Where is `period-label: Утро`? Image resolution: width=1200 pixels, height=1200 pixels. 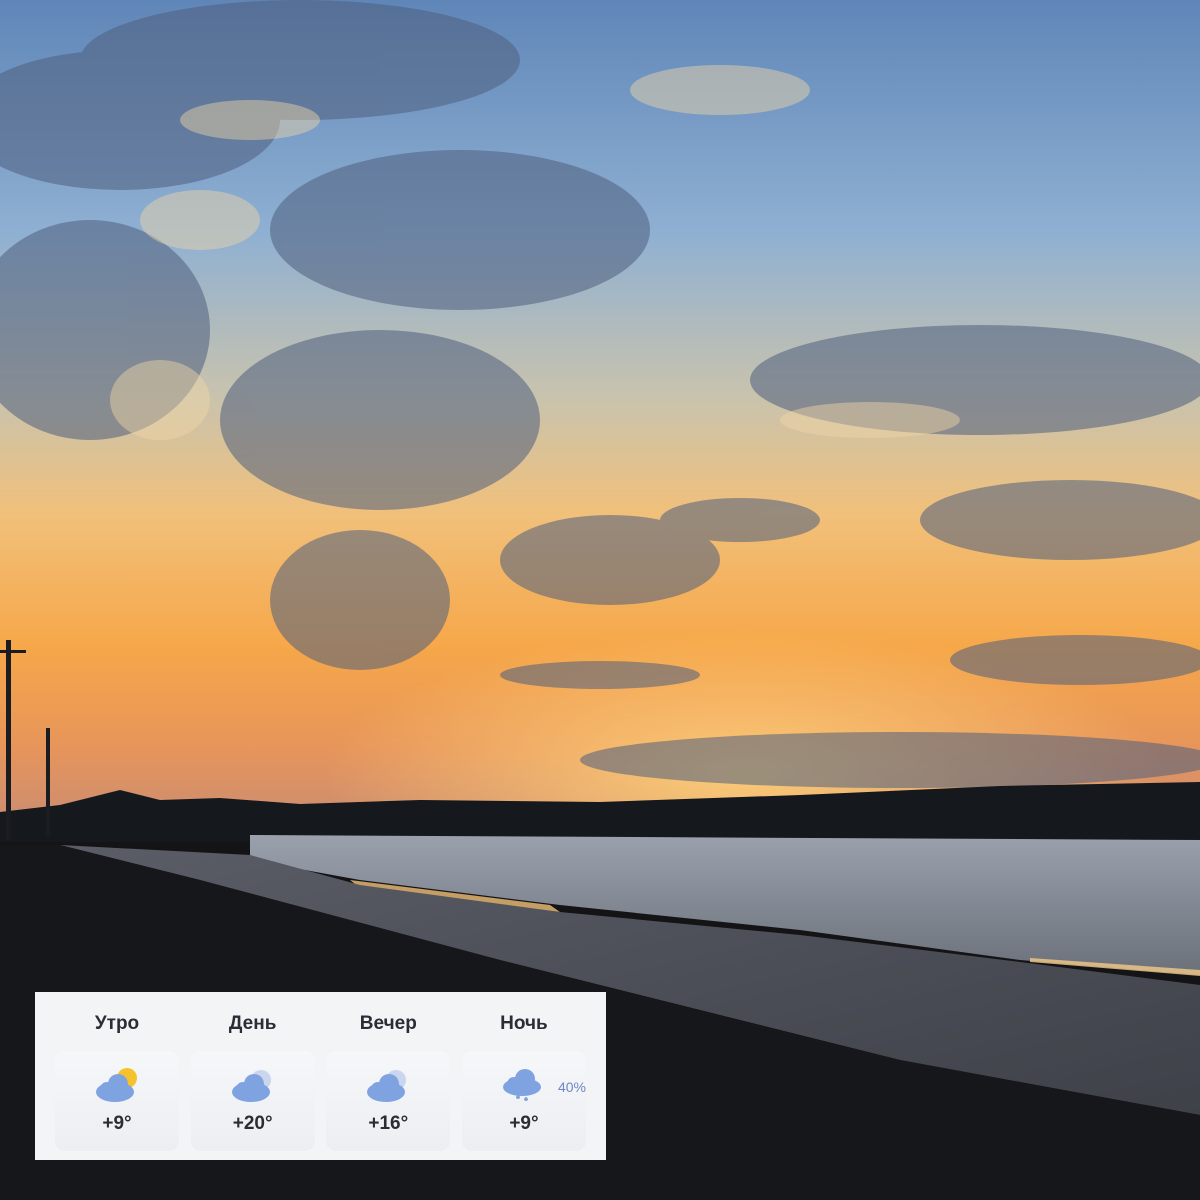 period-label: Утро is located at coordinates (117, 1023).